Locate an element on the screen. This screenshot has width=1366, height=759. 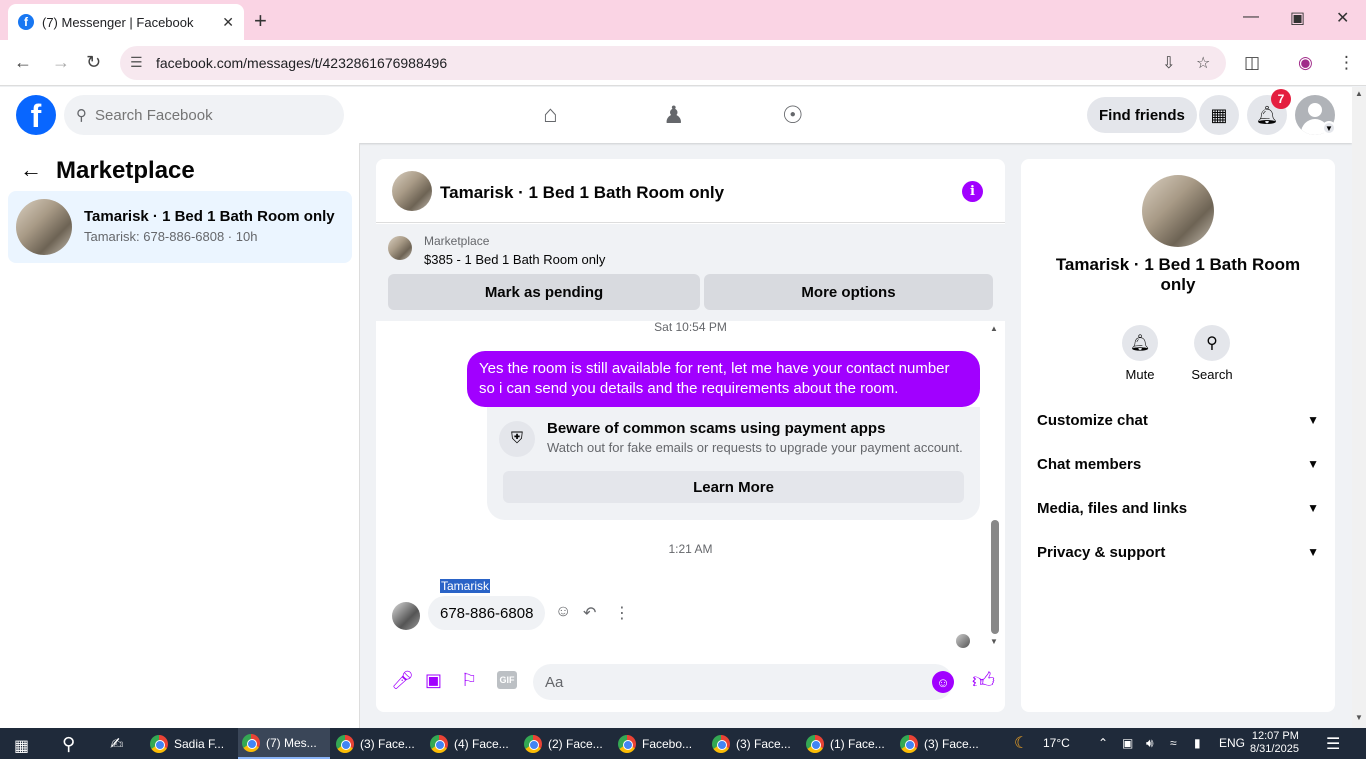
forward-icon: → is located at coordinates (61, 62).